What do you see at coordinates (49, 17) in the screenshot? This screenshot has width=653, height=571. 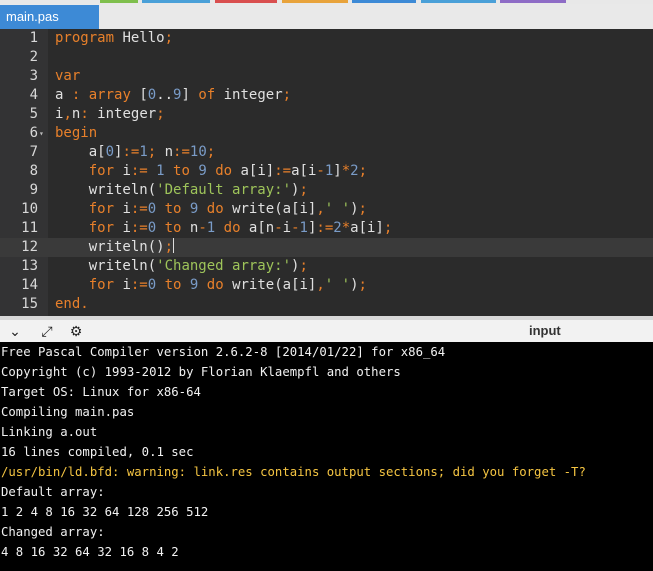 I see `tab-main-pas: main.pas` at bounding box center [49, 17].